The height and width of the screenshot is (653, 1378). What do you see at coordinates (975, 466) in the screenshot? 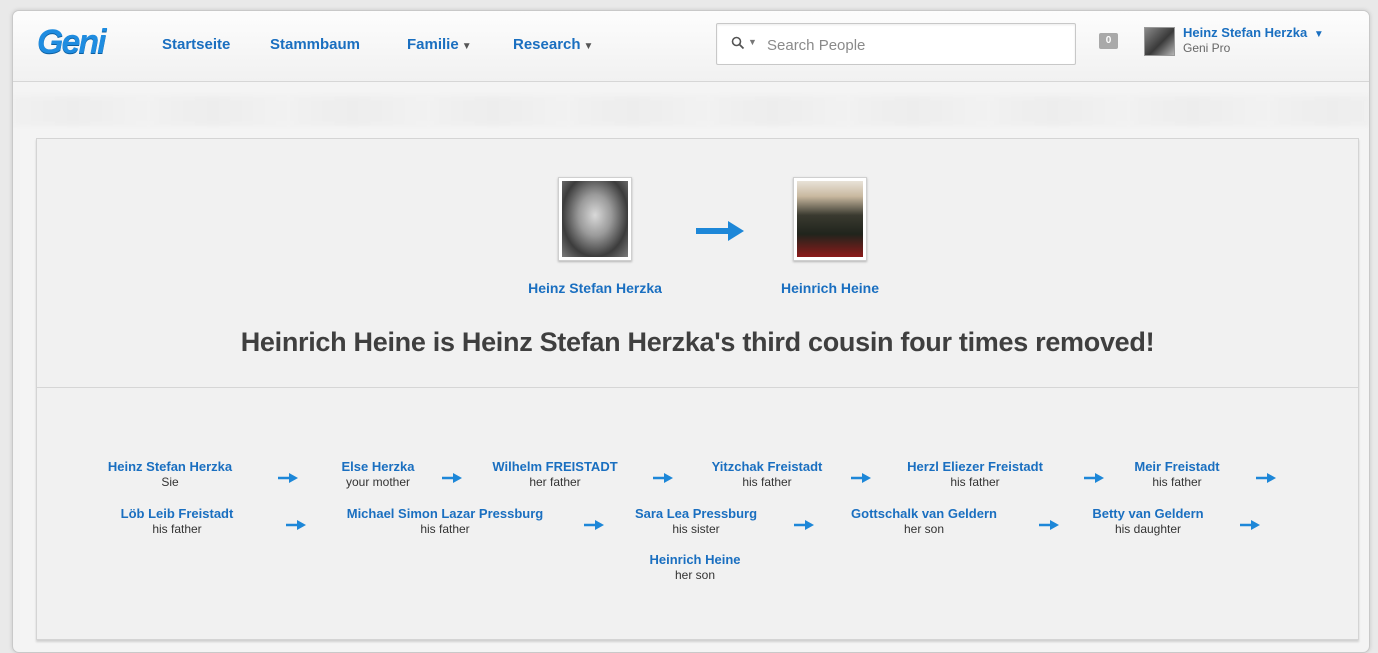
I see `path-person-link: Herzl Eliezer Freistadt` at bounding box center [975, 466].